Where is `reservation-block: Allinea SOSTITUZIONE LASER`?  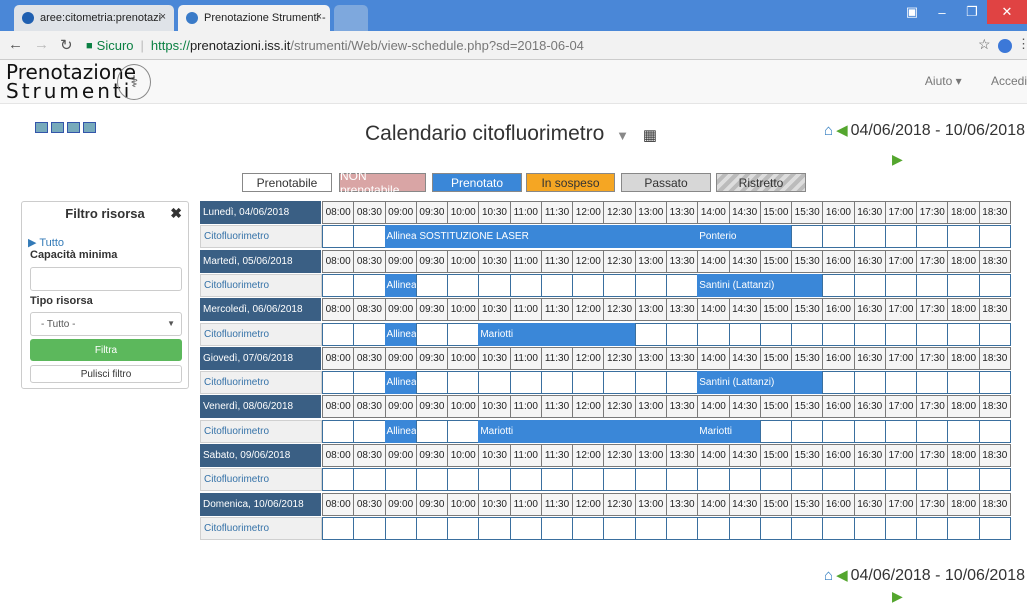
reservation-block: Allinea SOSTITUZIONE LASER is located at coordinates (541, 237).